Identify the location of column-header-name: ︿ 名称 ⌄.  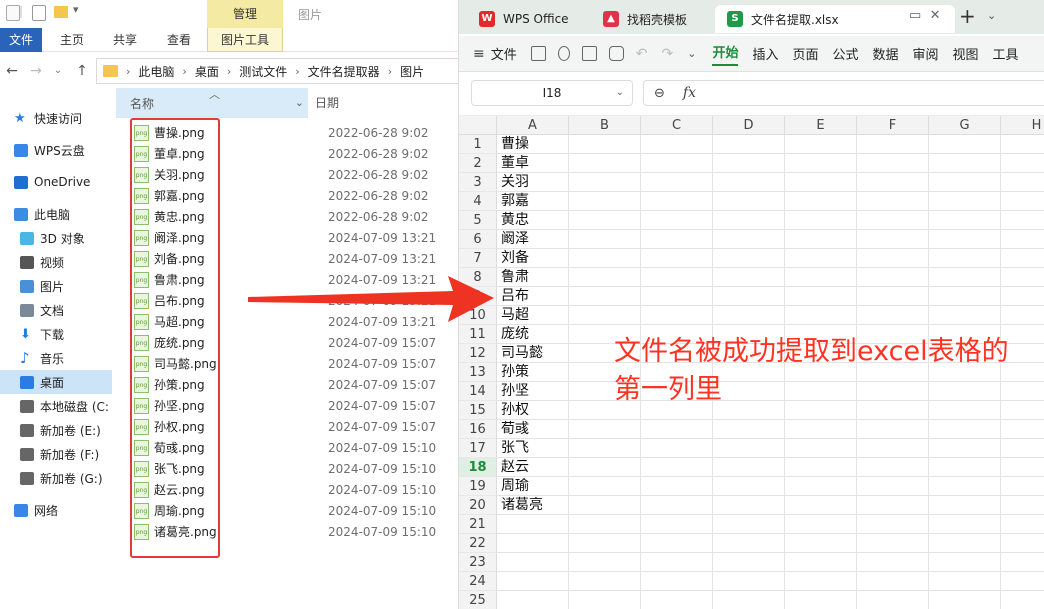
(212, 103).